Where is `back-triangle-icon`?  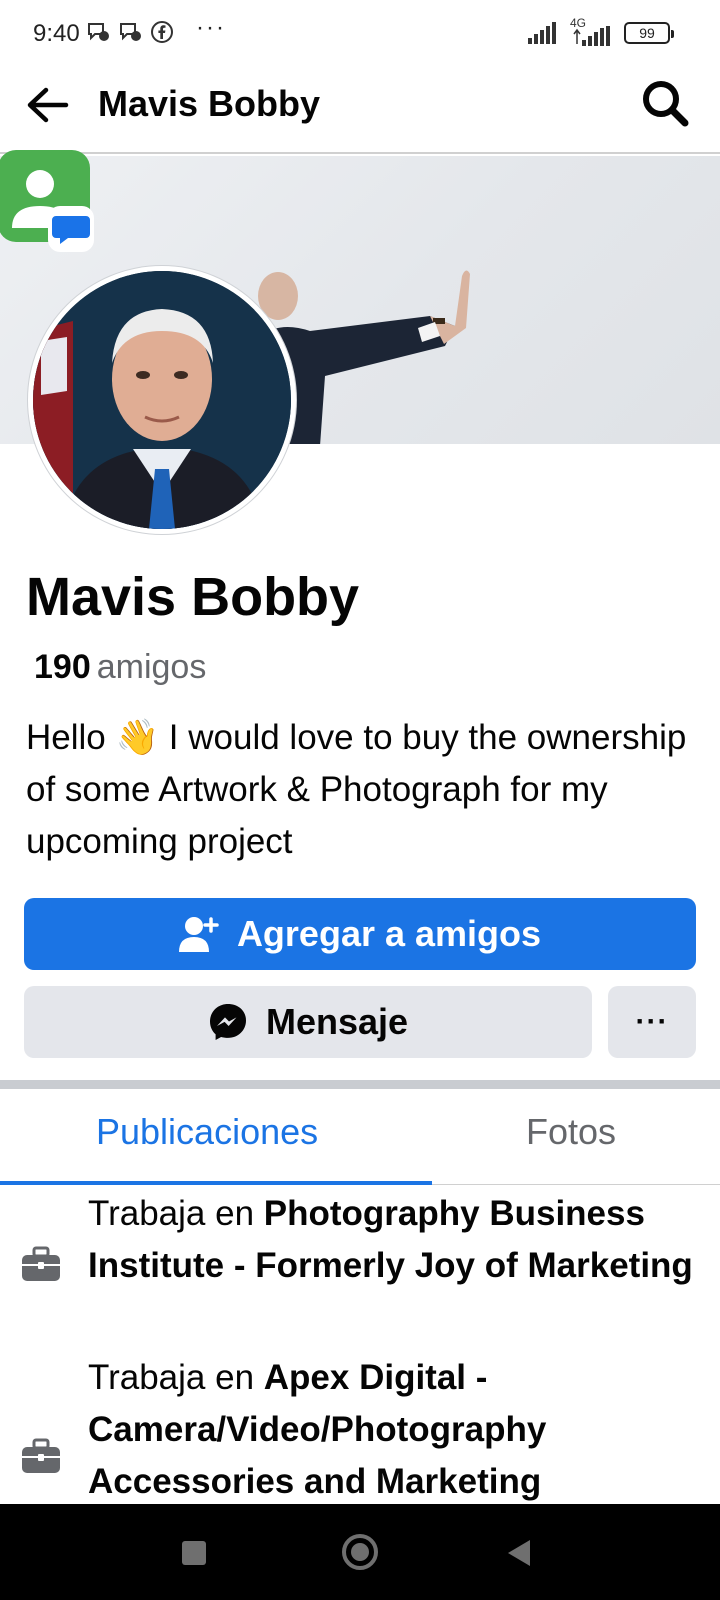 back-triangle-icon is located at coordinates (519, 1553).